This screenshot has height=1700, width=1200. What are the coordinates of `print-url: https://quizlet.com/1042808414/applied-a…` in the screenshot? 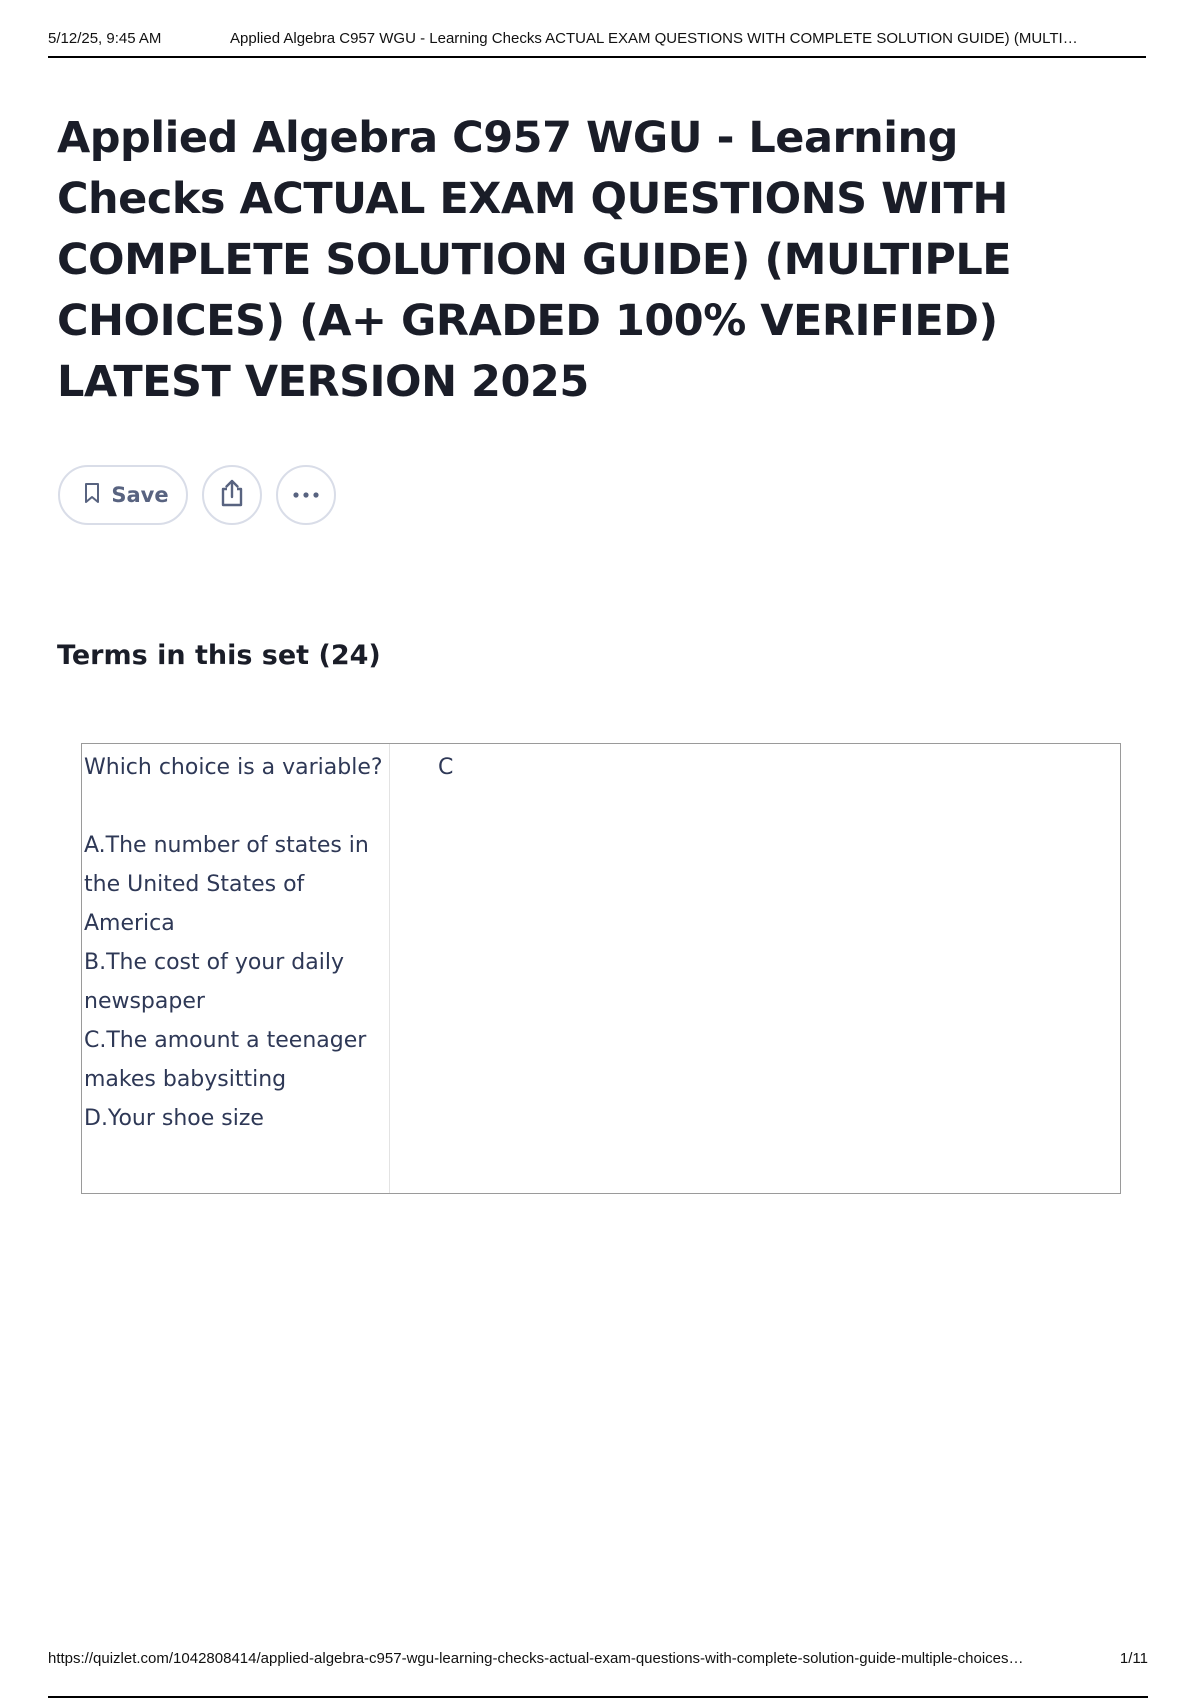 It's located at (536, 1658).